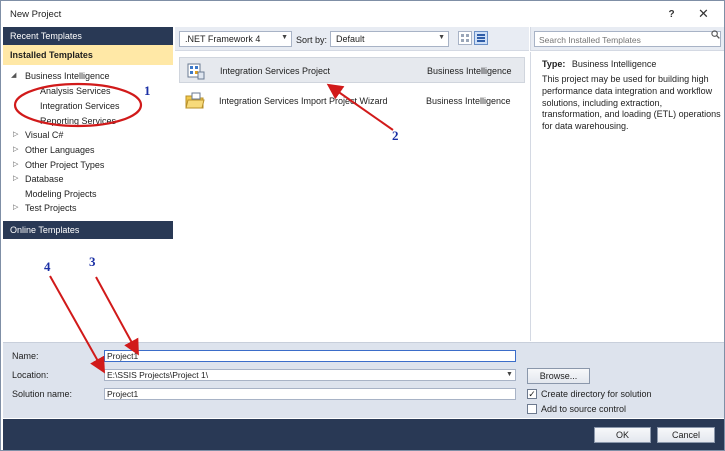 The image size is (725, 451). I want to click on tree-item-label: Business Intelligence, so click(67, 76).